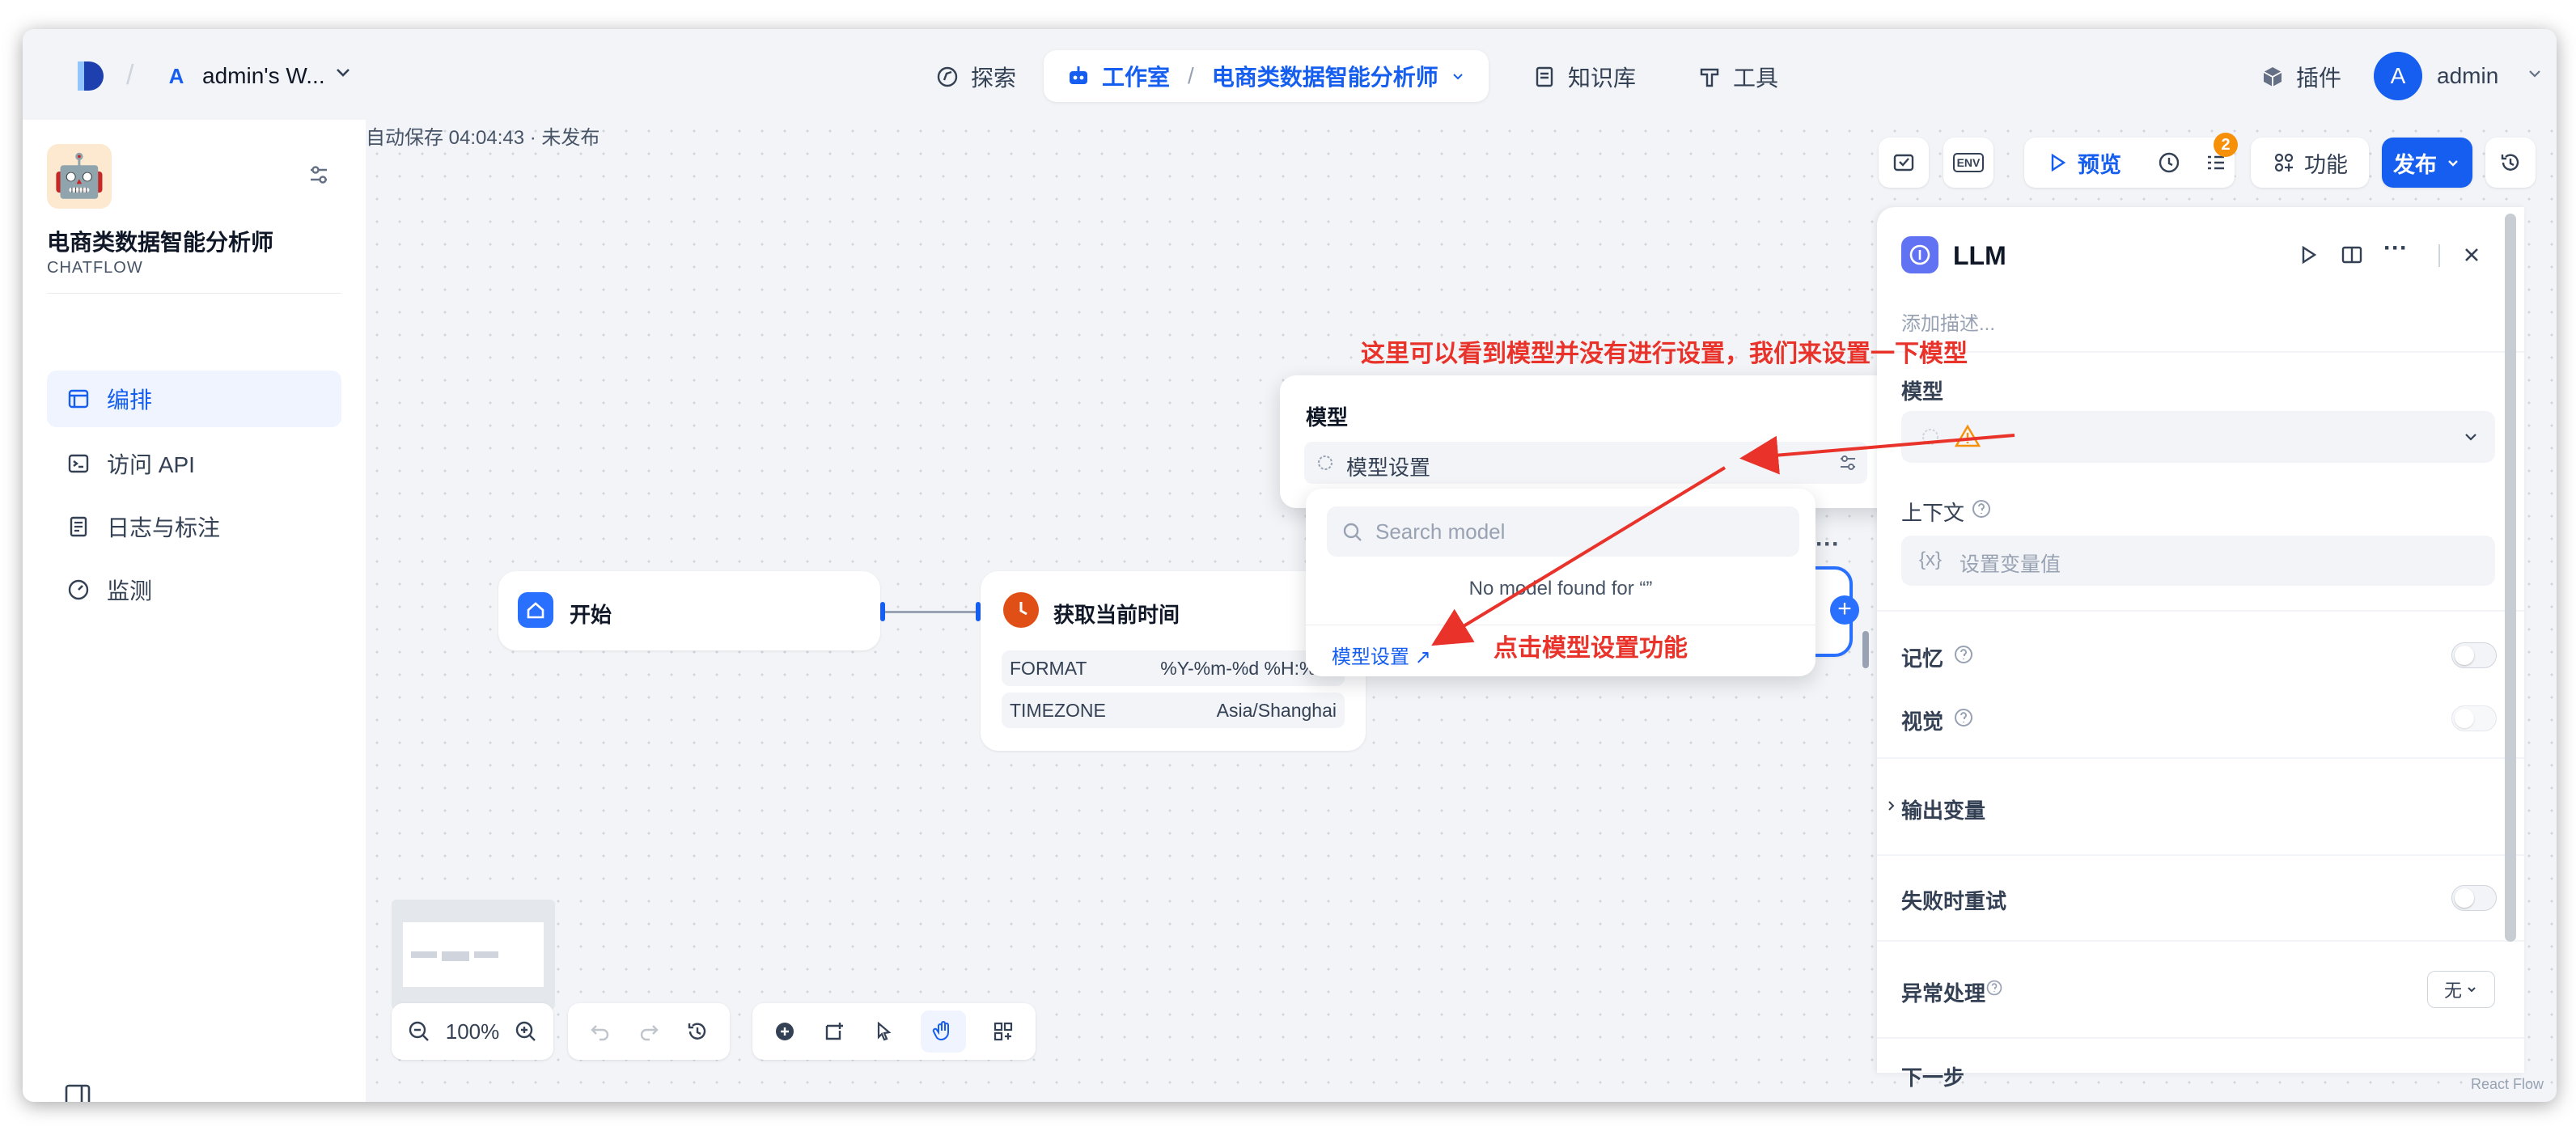  Describe the element at coordinates (1844, 610) in the screenshot. I see `add-node-plus-icon: +` at that location.